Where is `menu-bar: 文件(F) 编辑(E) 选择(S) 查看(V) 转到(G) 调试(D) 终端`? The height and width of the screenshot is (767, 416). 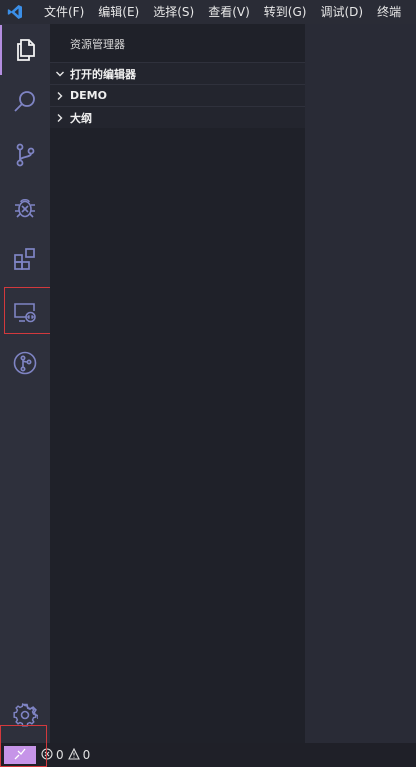 menu-bar: 文件(F) 编辑(E) 选择(S) 查看(V) 转到(G) 调试(D) 终端 is located at coordinates (208, 12).